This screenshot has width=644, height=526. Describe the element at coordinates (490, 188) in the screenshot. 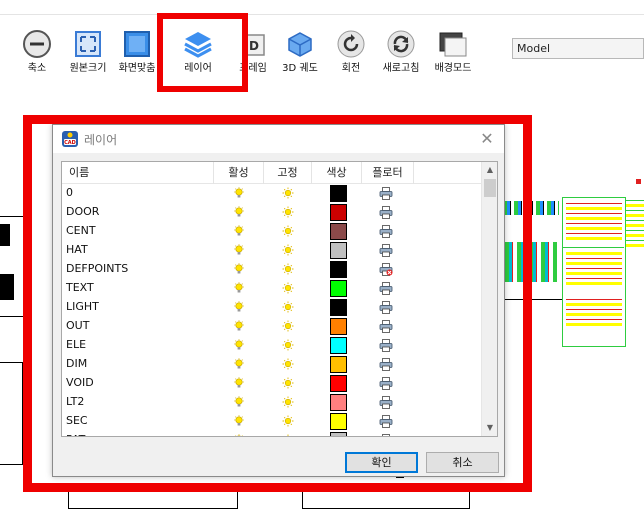

I see `scroll-thumb` at that location.